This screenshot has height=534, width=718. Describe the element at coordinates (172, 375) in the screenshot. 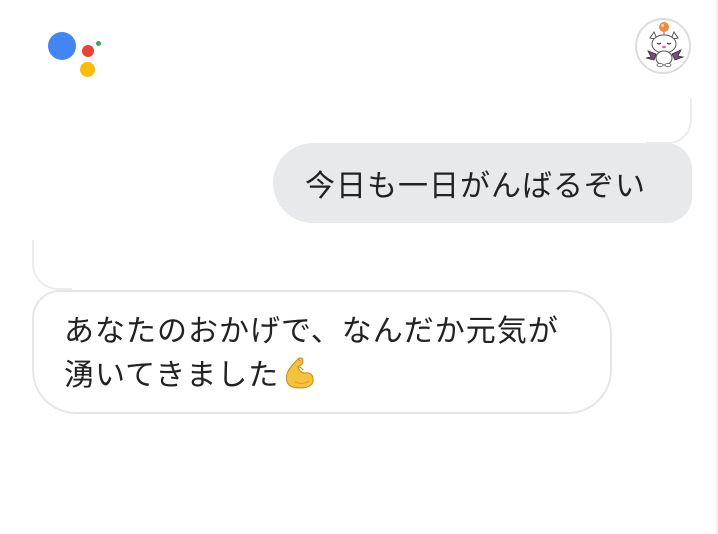

I see `assistant-message-line-2-text: 湧いてきました` at that location.